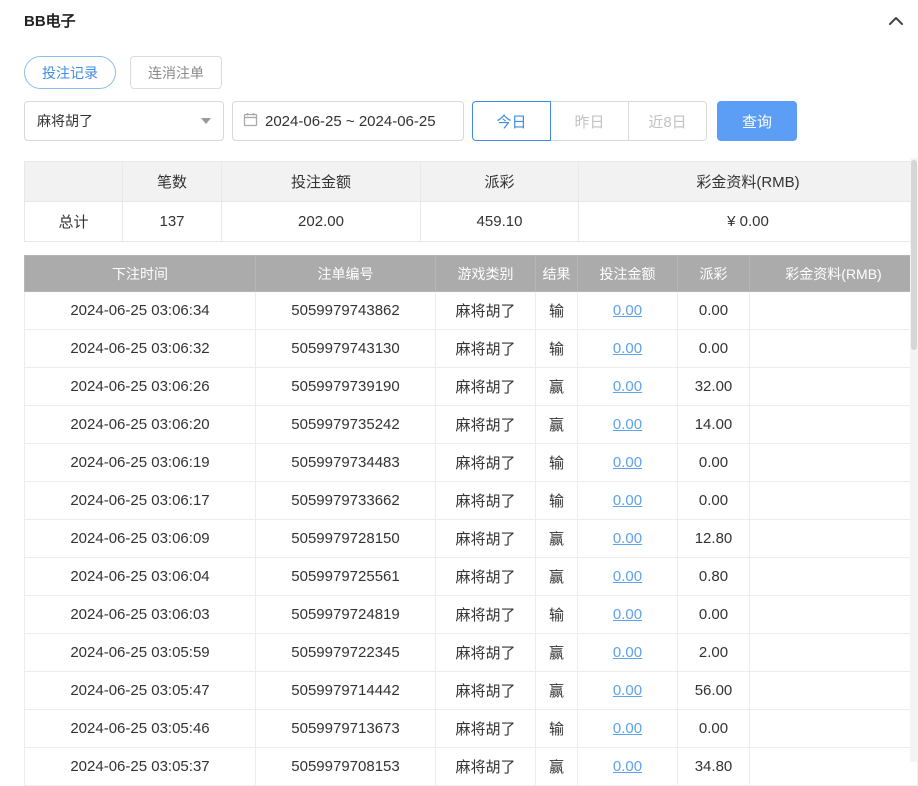 This screenshot has height=786, width=918. Describe the element at coordinates (140, 348) in the screenshot. I see `cell-bet-time: 2024-06-25 03:06:32` at that location.